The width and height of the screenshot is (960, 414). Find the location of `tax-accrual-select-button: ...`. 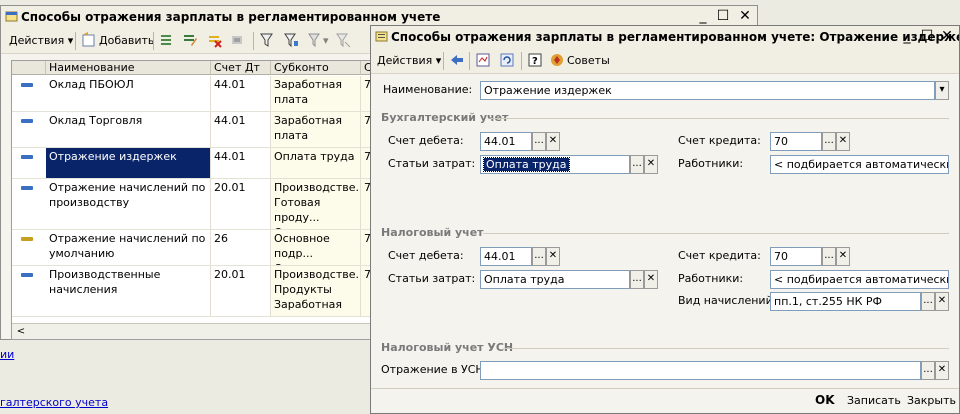

tax-accrual-select-button: ... is located at coordinates (928, 301).